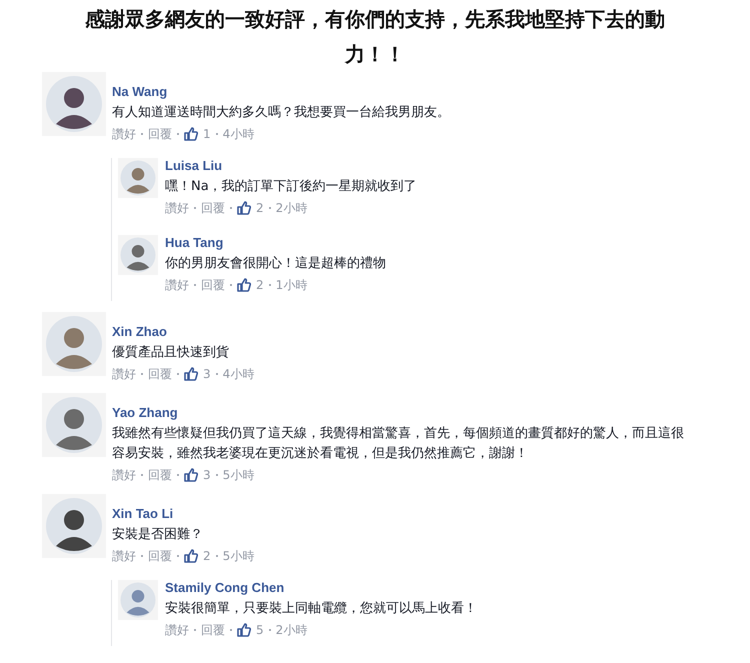 The height and width of the screenshot is (663, 750). Describe the element at coordinates (276, 264) in the screenshot. I see `comment-text: 你的男朋友會很開心！這是超棒的禮物` at that location.